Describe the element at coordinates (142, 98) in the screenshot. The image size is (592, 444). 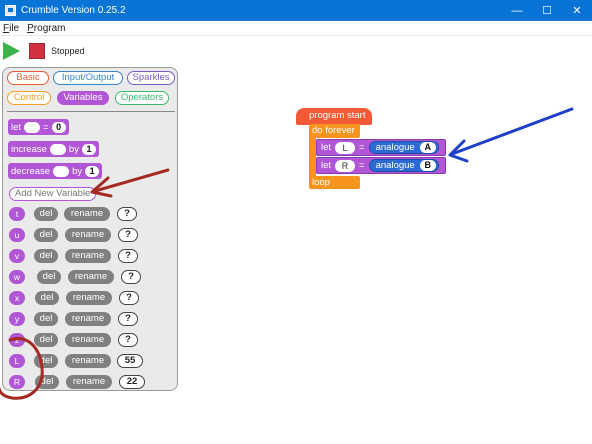
I see `category-operators: Operators` at that location.